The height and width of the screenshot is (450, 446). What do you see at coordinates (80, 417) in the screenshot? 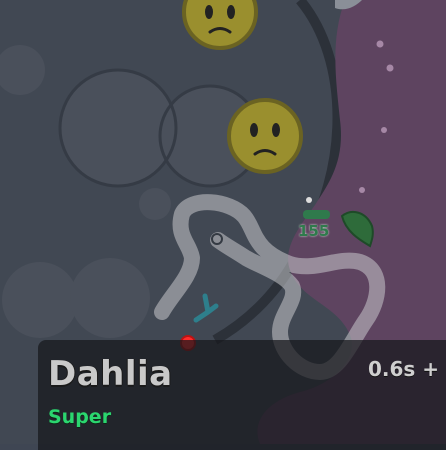
I see `rarity-label: Super` at bounding box center [80, 417].